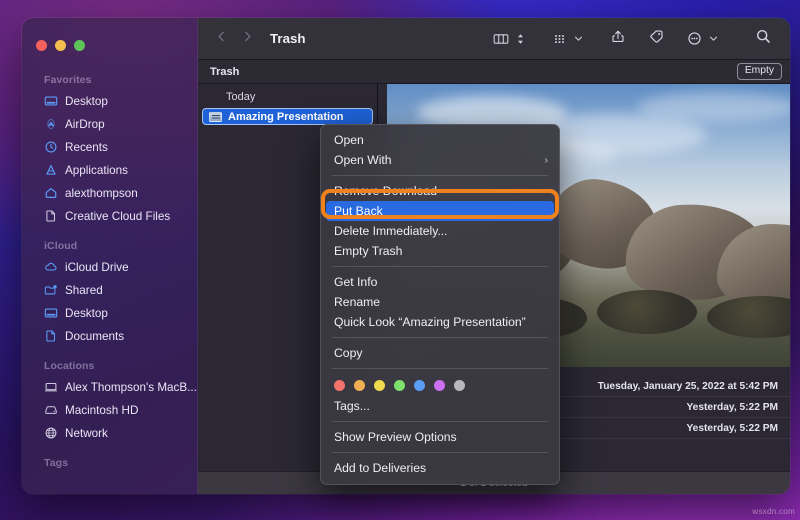  Describe the element at coordinates (41, 45) in the screenshot. I see `close-button` at that location.